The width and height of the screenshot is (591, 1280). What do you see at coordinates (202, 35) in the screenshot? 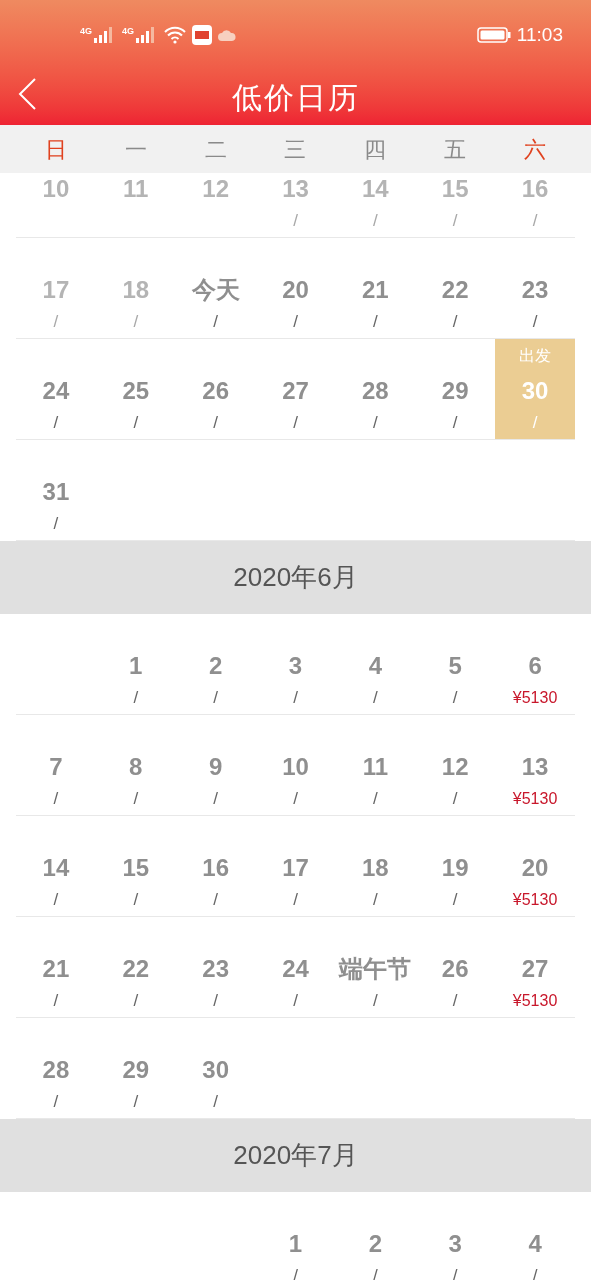
I see `app-icon` at bounding box center [202, 35].